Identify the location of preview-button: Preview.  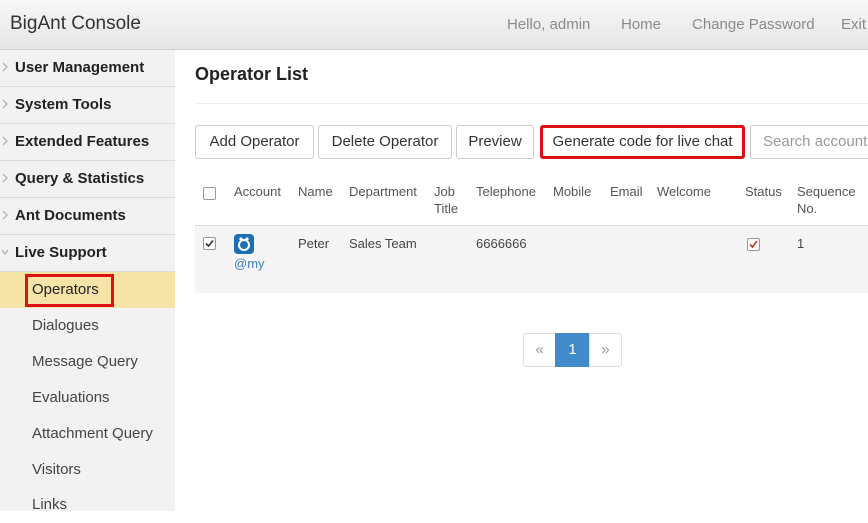
(495, 142).